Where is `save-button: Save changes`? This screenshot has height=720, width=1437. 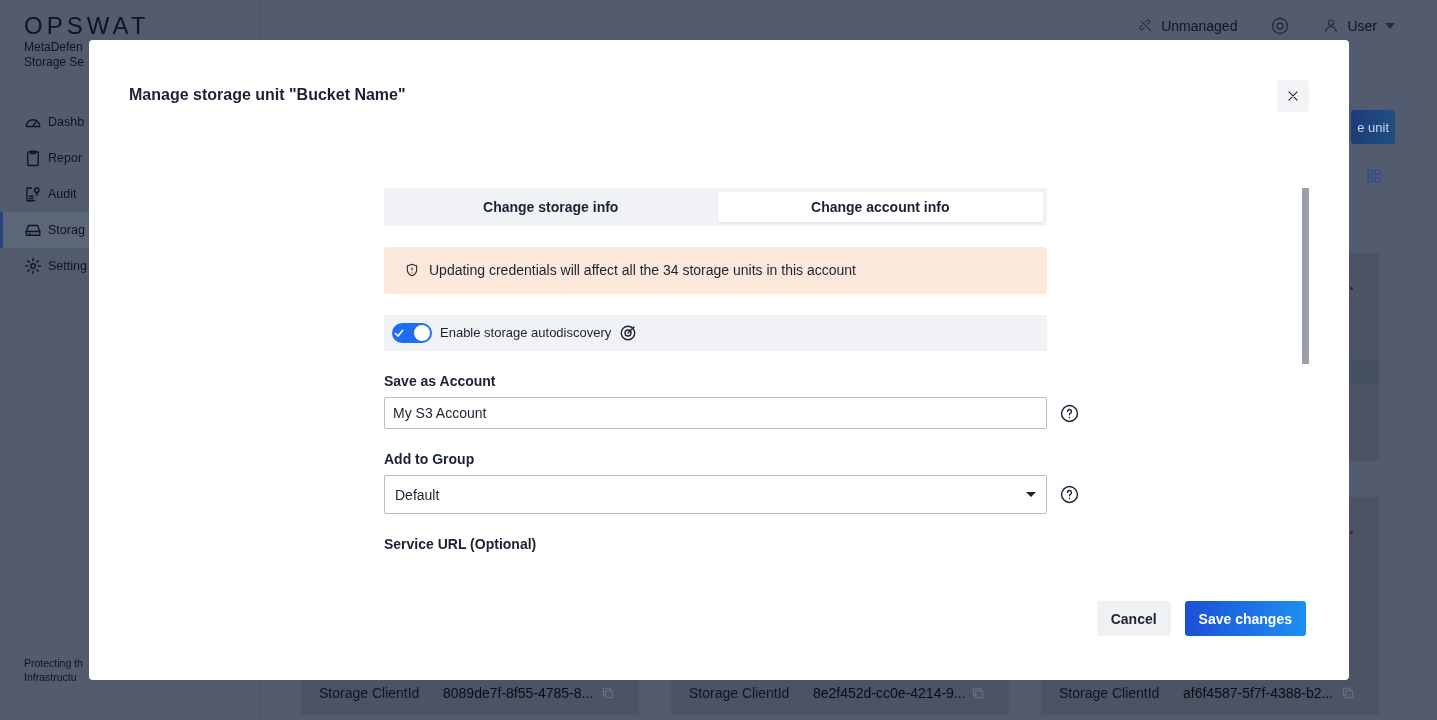
save-button: Save changes is located at coordinates (1245, 618).